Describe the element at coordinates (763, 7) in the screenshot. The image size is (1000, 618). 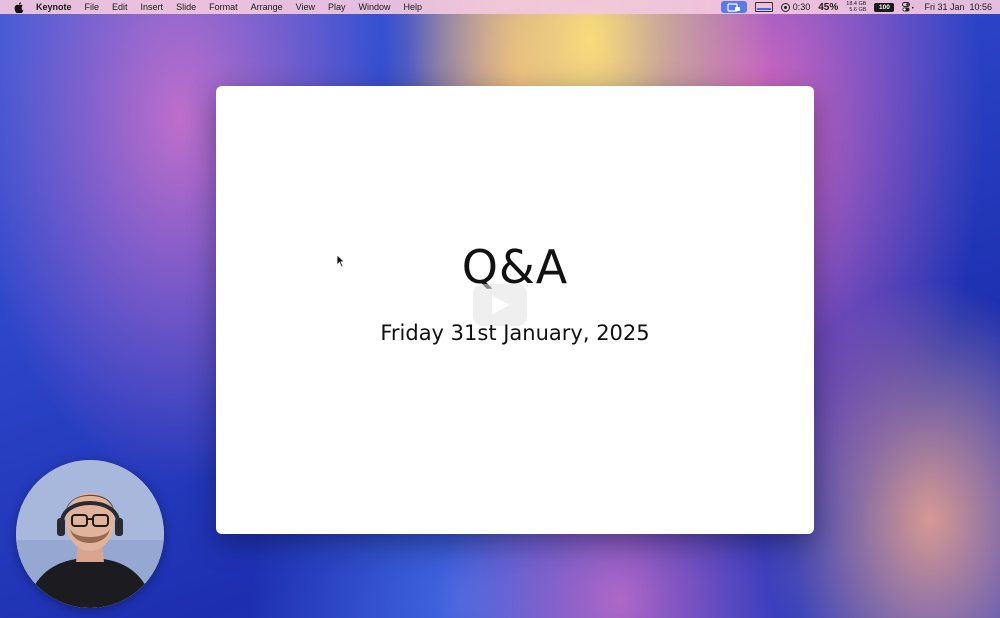
I see `display-icon` at that location.